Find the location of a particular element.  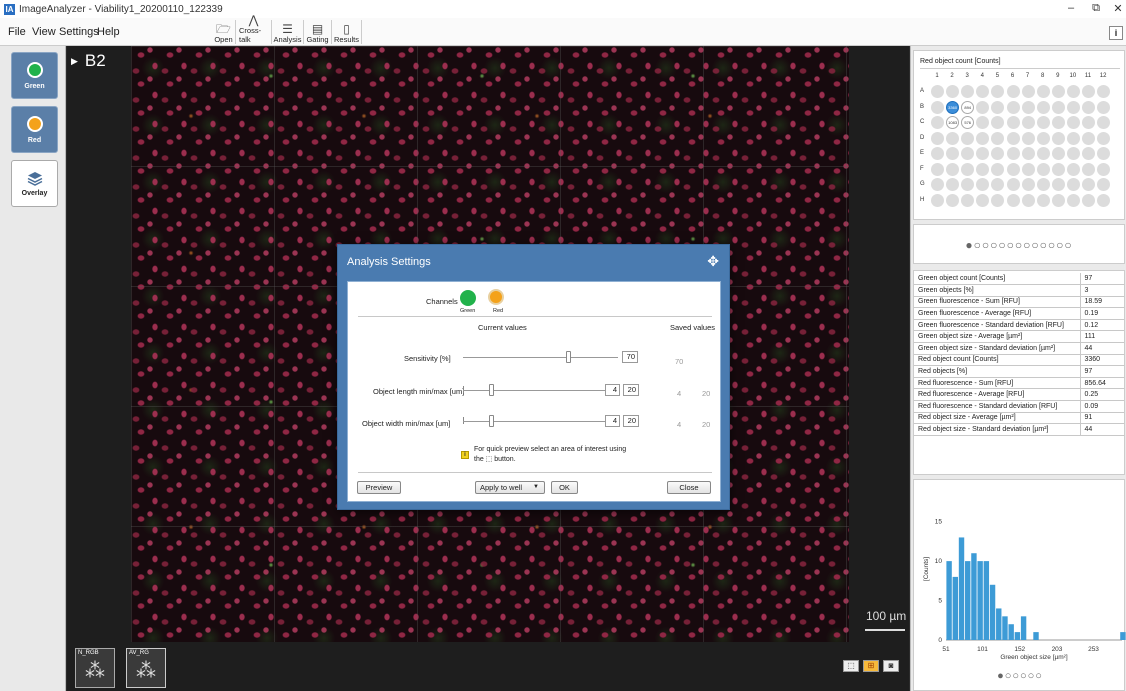

width-max-input: 20 is located at coordinates (631, 421).